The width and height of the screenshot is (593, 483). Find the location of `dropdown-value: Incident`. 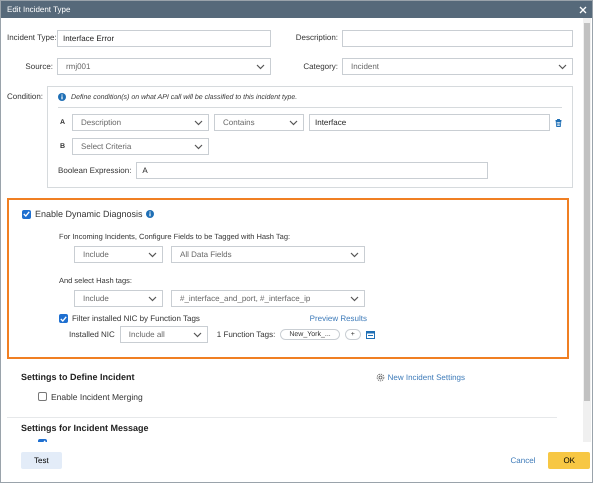

dropdown-value: Incident is located at coordinates (365, 66).